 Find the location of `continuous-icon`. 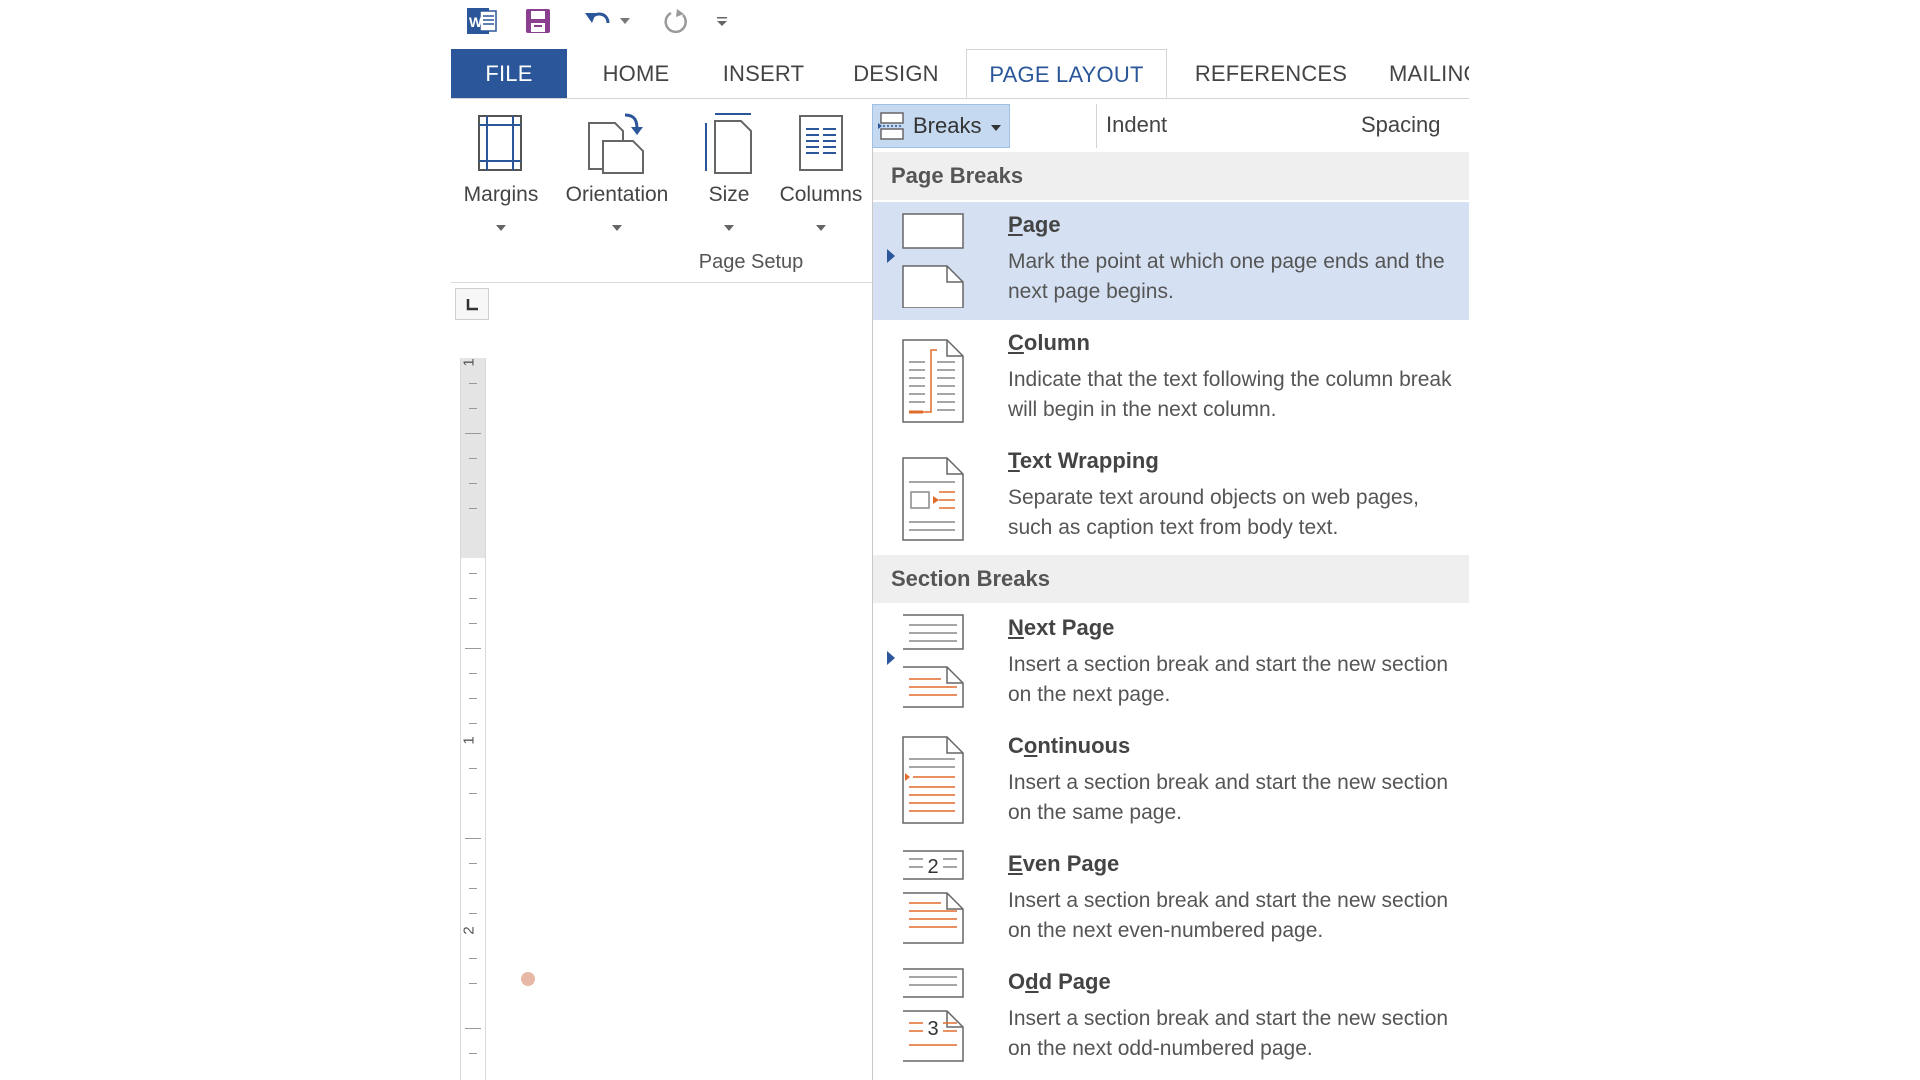

continuous-icon is located at coordinates (933, 780).